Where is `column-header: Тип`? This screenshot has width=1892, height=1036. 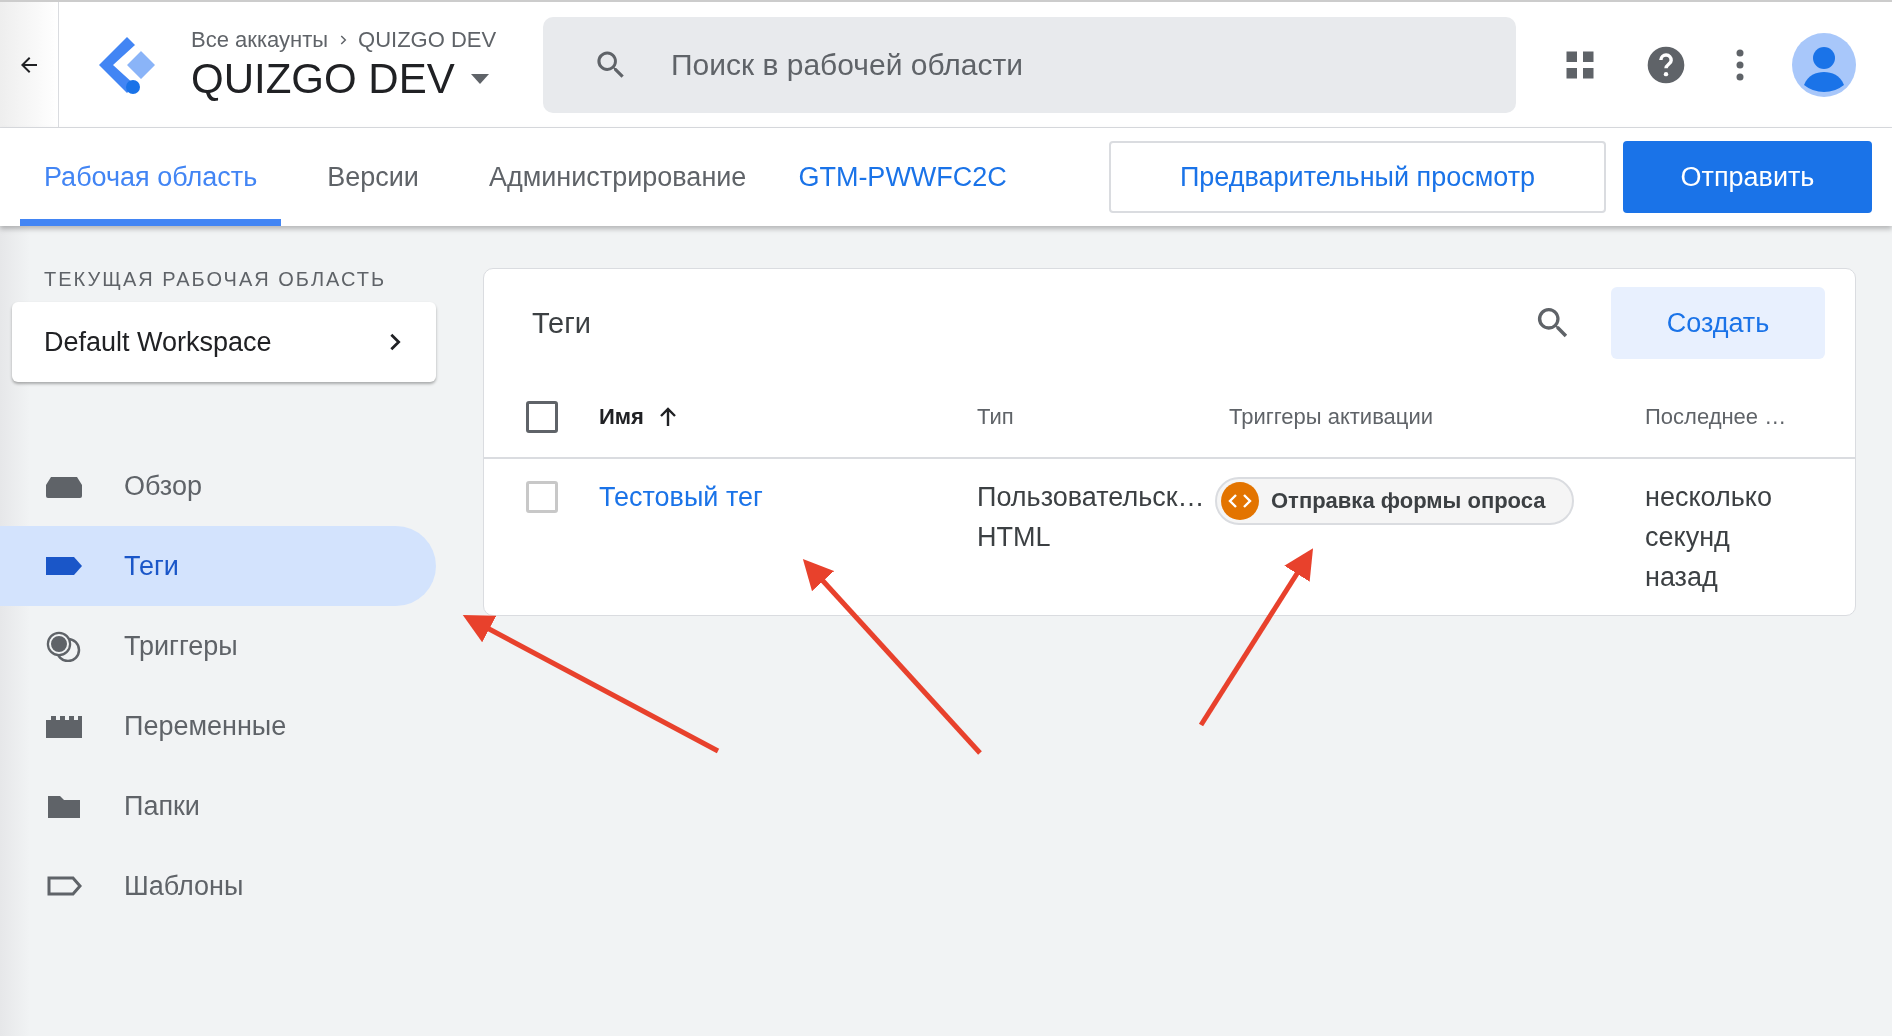
column-header: Тип is located at coordinates (995, 416).